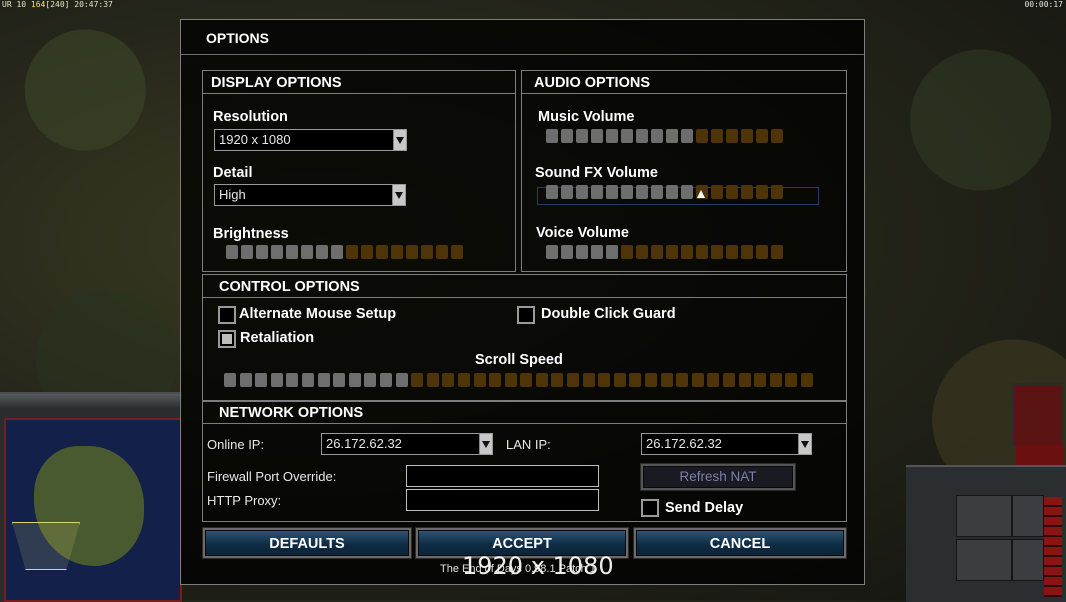 The height and width of the screenshot is (602, 1066). Describe the element at coordinates (407, 444) in the screenshot. I see `online-ip-dropdown: 26.172.62.32` at that location.